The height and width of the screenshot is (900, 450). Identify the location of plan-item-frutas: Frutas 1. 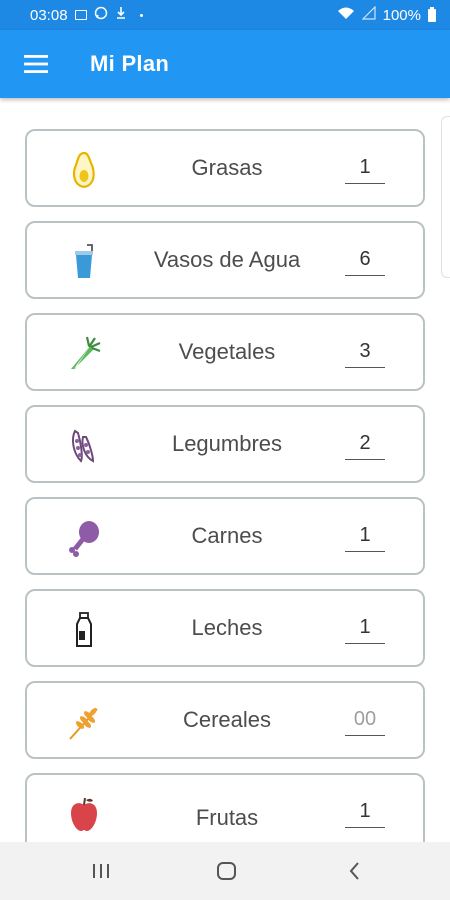
(225, 807).